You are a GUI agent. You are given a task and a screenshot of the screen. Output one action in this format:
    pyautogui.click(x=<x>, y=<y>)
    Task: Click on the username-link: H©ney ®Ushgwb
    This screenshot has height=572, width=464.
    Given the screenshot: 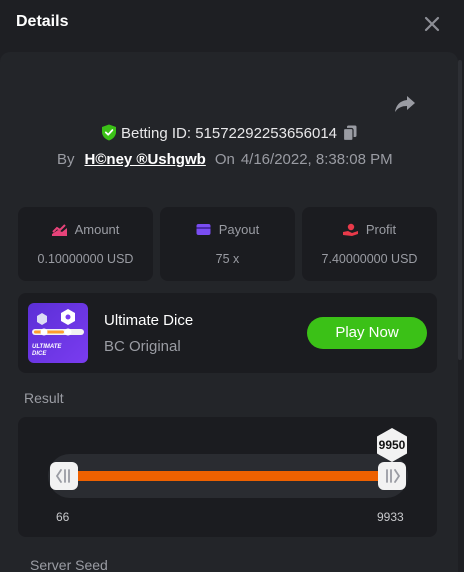 What is the action you would take?
    pyautogui.click(x=145, y=159)
    